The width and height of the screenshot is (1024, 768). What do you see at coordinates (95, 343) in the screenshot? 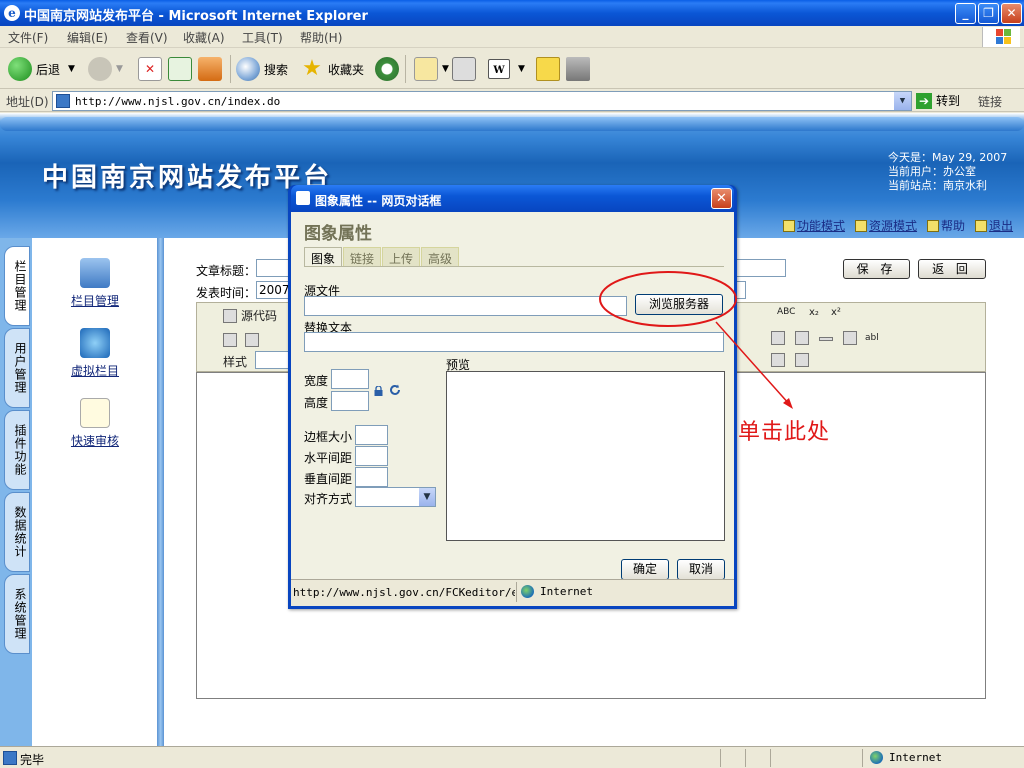
I see `virtual-column-icon` at bounding box center [95, 343].